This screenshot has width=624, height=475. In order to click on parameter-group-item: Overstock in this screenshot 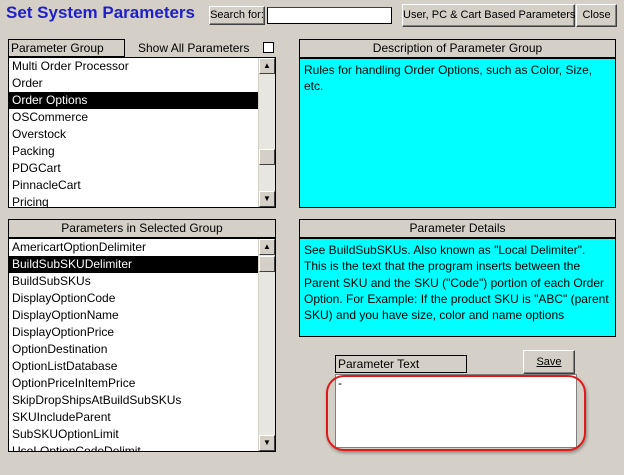, I will do `click(133, 134)`.